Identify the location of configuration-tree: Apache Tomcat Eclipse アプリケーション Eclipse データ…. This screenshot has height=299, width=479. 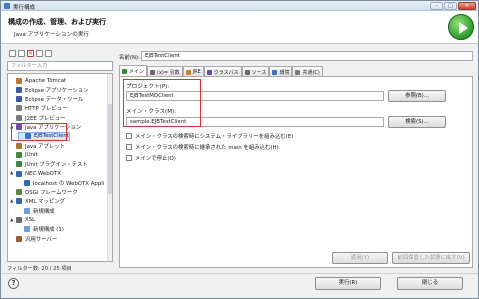
(60, 167).